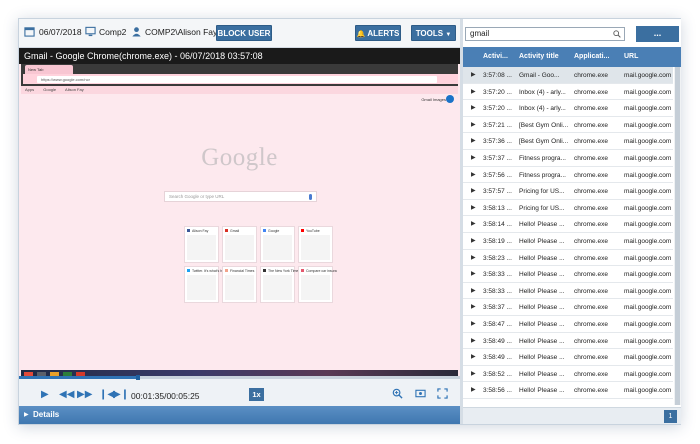  I want to click on table-scrollbar, so click(677, 236).